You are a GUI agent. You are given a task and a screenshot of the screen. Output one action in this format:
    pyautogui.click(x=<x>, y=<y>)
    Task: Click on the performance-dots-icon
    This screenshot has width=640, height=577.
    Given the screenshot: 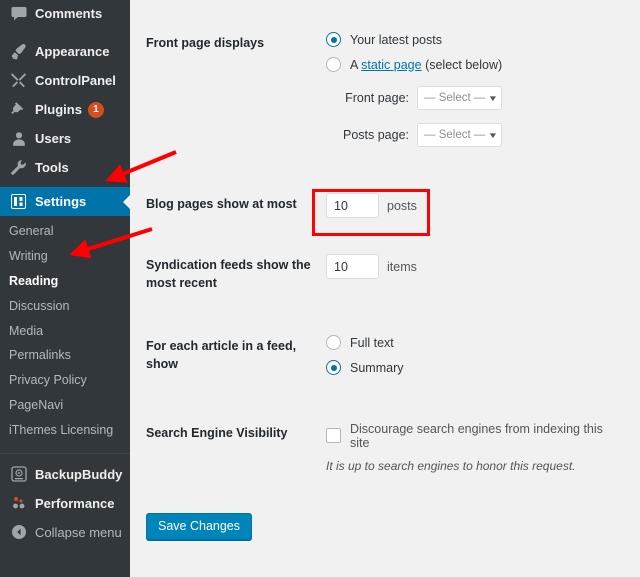 What is the action you would take?
    pyautogui.click(x=18, y=503)
    